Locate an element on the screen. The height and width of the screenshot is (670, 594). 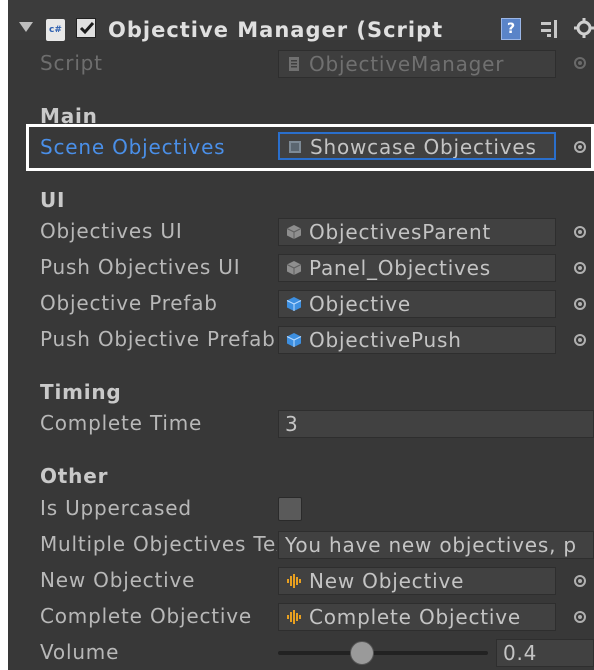
new-objective-value: New Objective is located at coordinates (387, 581).